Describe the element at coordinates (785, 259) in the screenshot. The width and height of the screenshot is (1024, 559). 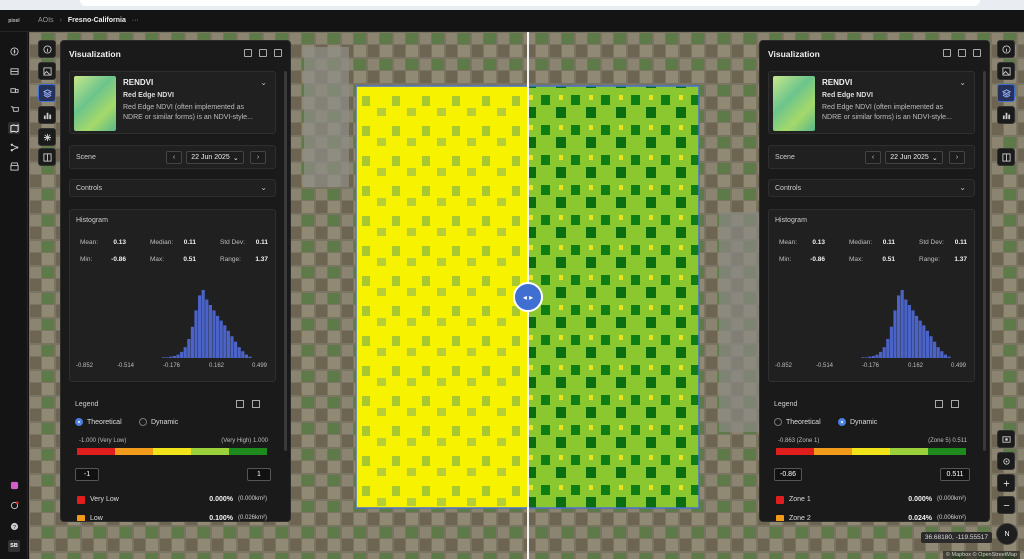
I see `min-label: Min:` at that location.